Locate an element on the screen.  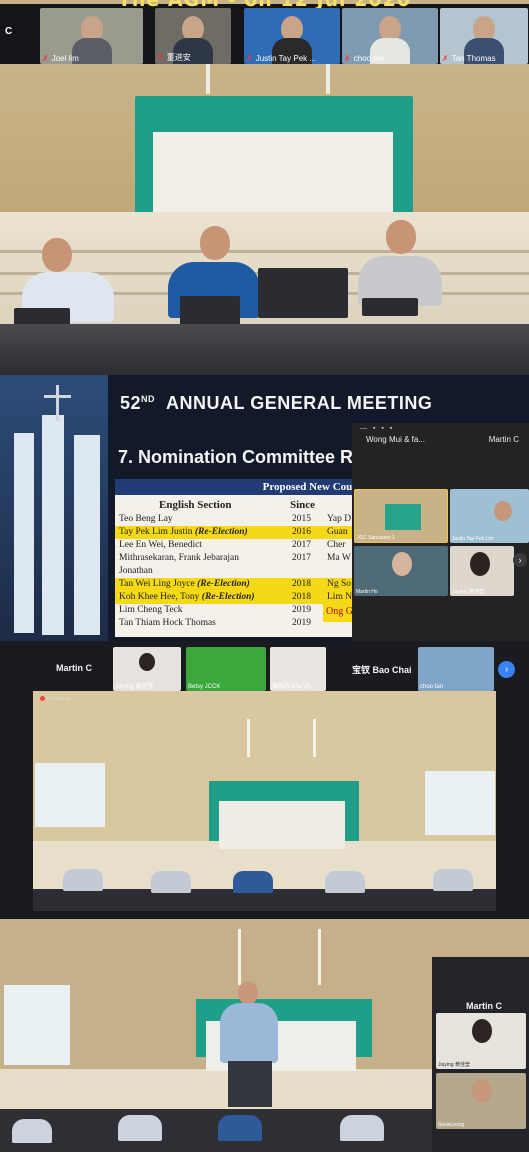
column-header-english: English Section is located at coordinates (195, 505).